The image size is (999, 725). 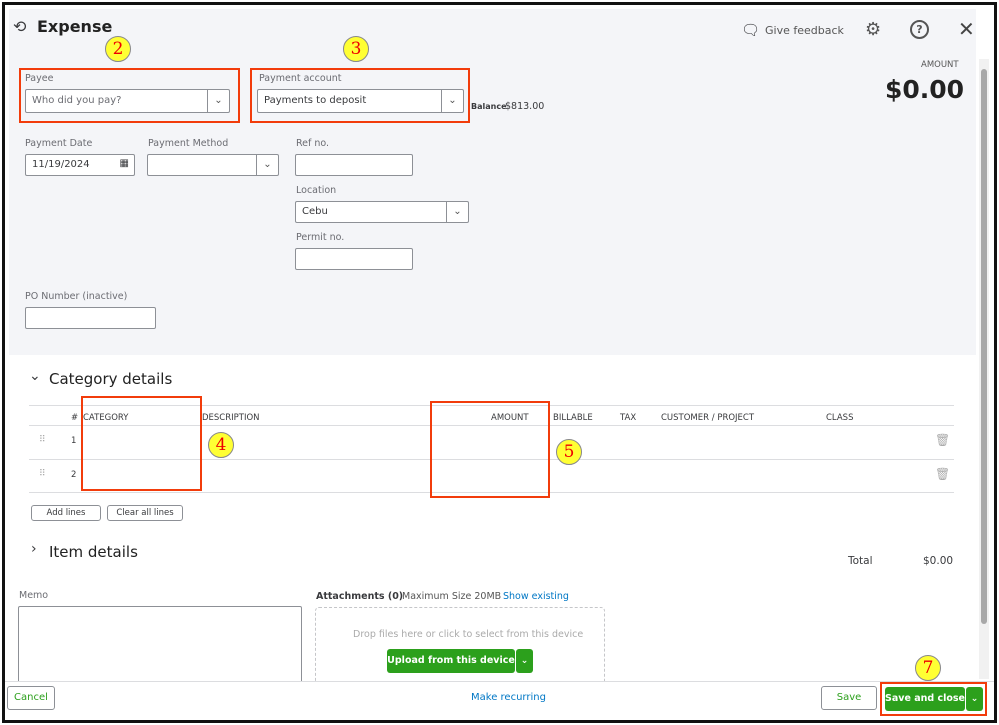 What do you see at coordinates (316, 190) in the screenshot?
I see `location-label: Location` at bounding box center [316, 190].